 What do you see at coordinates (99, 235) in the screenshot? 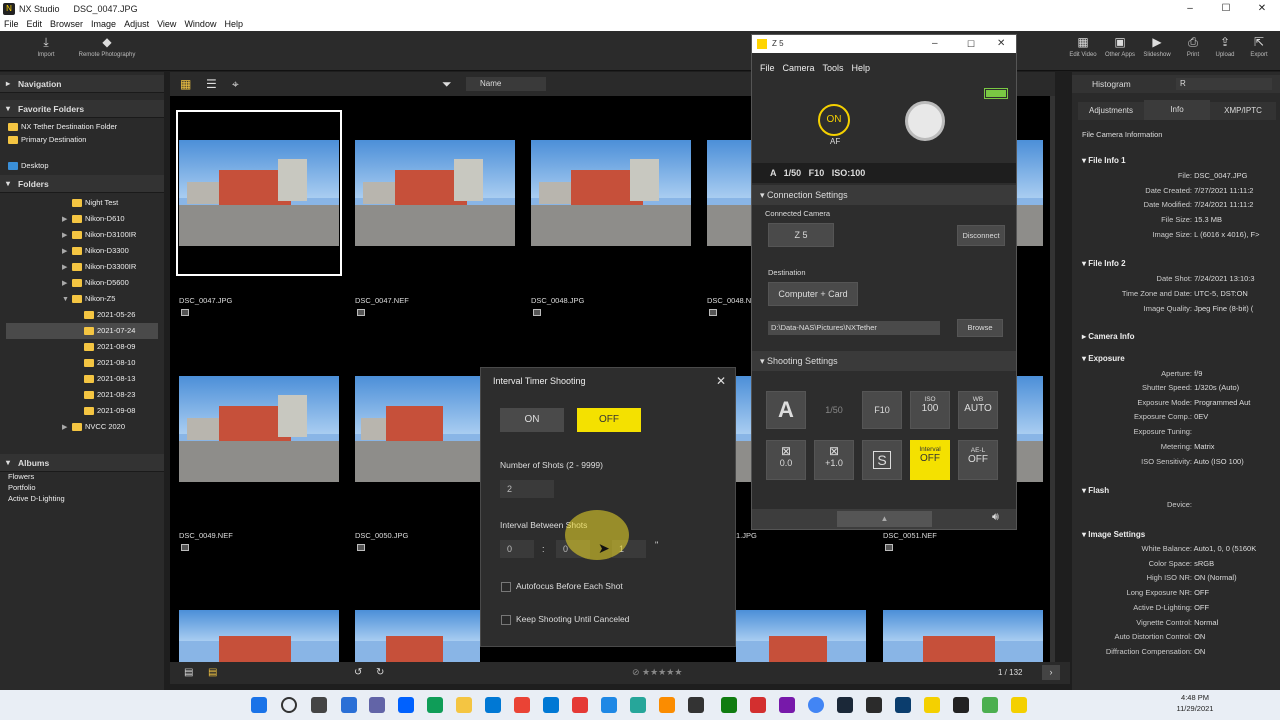
I see `folder-item: ▶ Nikon-D3100IR` at bounding box center [99, 235].